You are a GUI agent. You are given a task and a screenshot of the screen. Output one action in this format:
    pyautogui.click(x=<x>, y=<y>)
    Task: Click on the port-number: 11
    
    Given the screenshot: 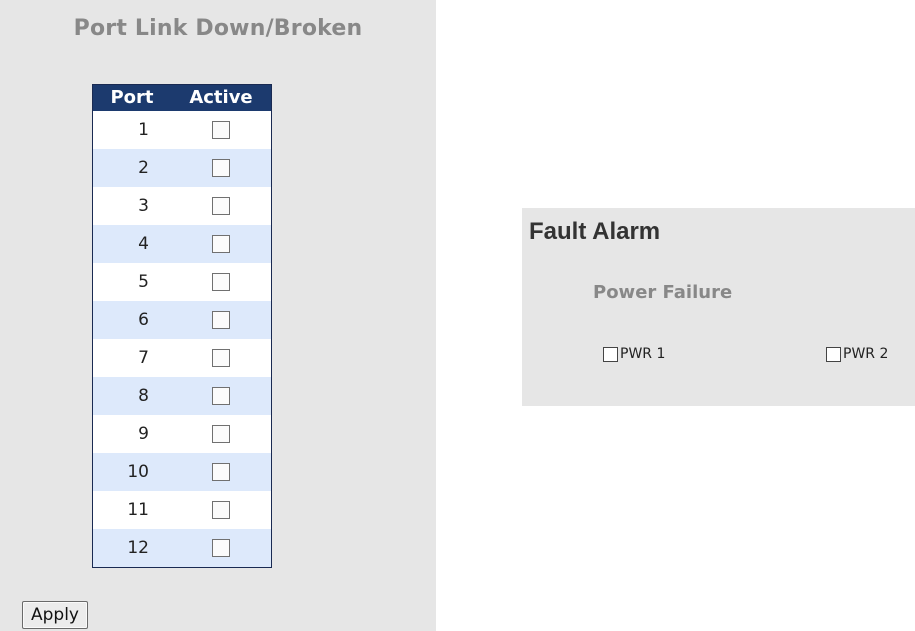 What is the action you would take?
    pyautogui.click(x=138, y=510)
    